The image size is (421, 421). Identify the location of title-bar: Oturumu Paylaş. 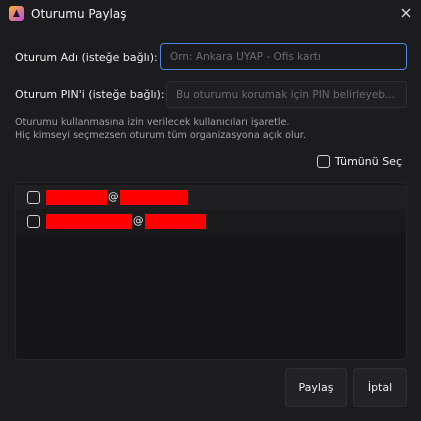
(210, 15).